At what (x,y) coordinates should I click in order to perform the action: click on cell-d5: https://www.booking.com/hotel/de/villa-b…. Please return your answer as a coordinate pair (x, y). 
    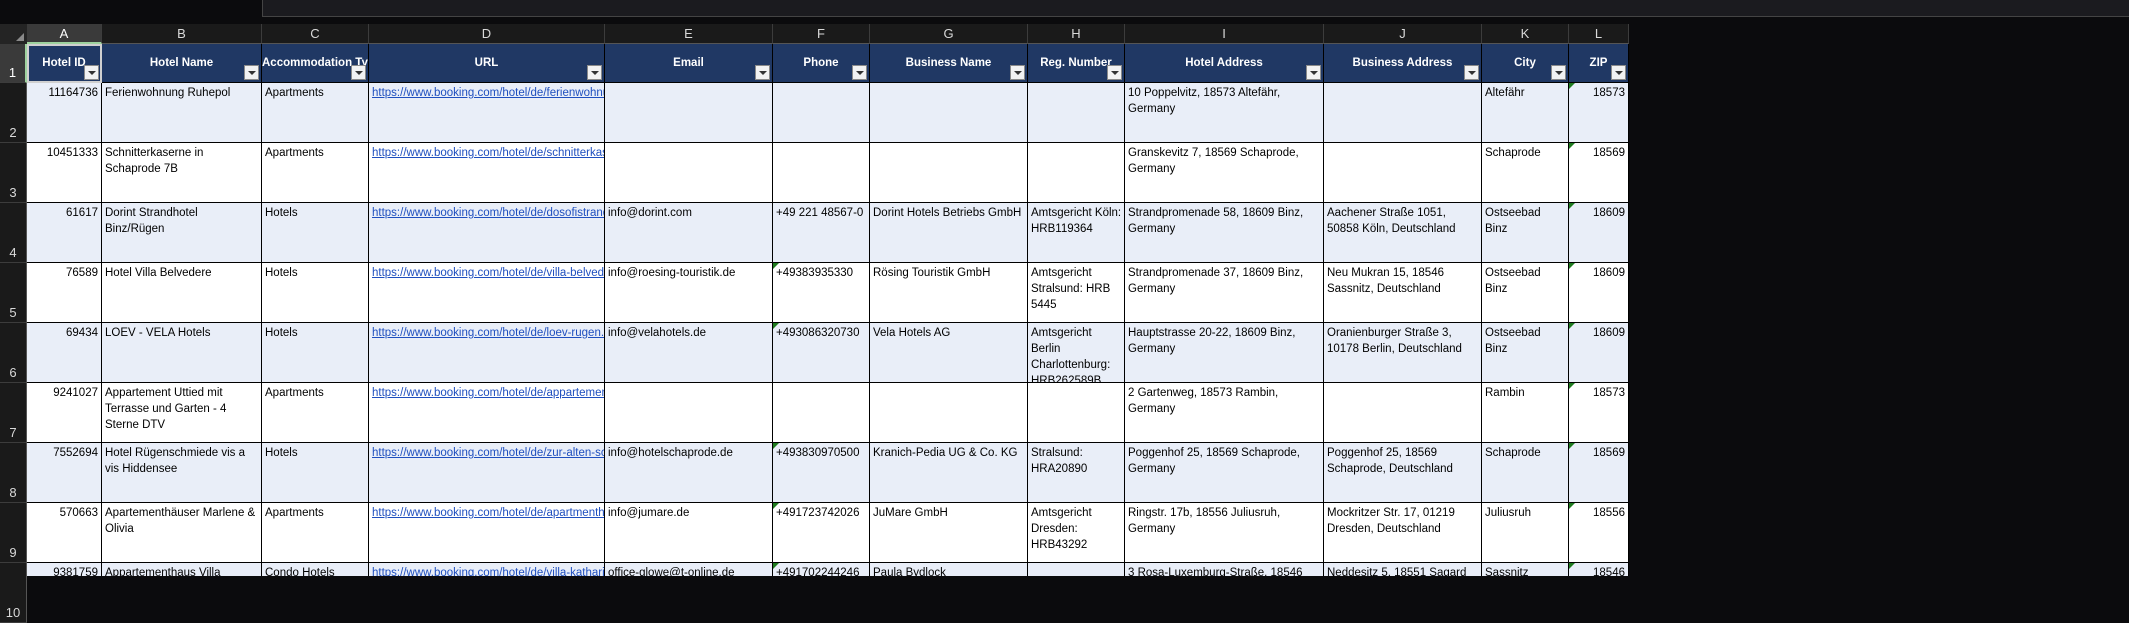
    Looking at the image, I should click on (487, 293).